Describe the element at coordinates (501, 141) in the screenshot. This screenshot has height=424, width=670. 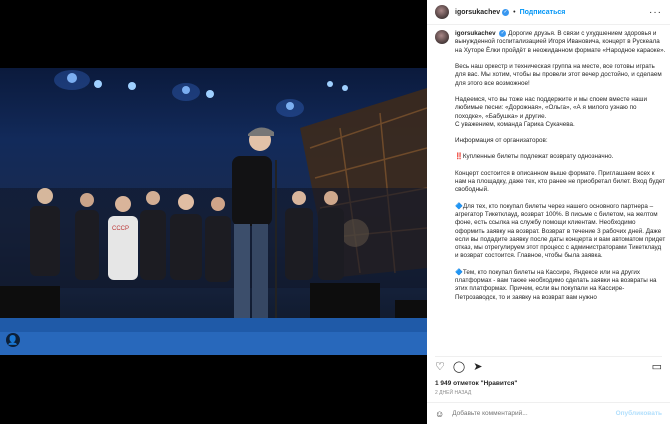
I see `caption-paragraph: Информация от организаторов:` at that location.